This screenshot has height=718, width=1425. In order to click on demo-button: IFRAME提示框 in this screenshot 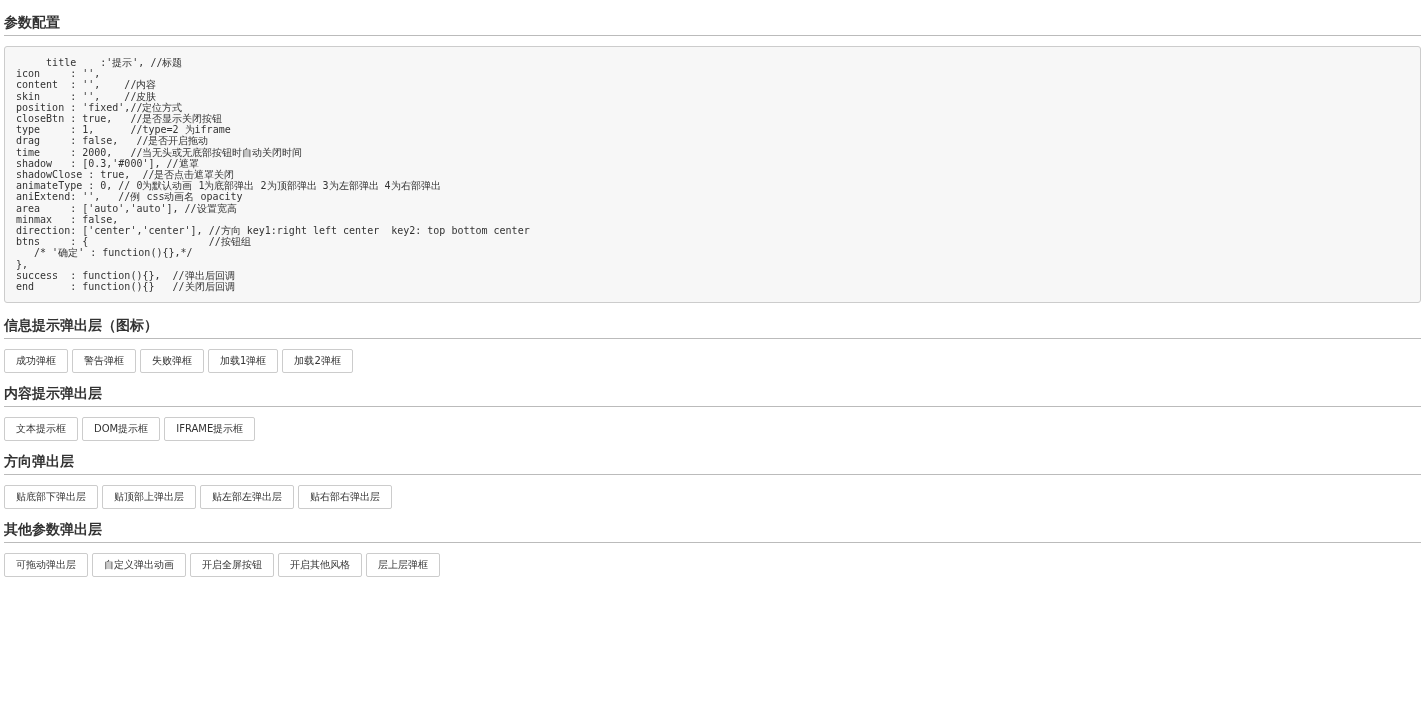, I will do `click(210, 429)`.